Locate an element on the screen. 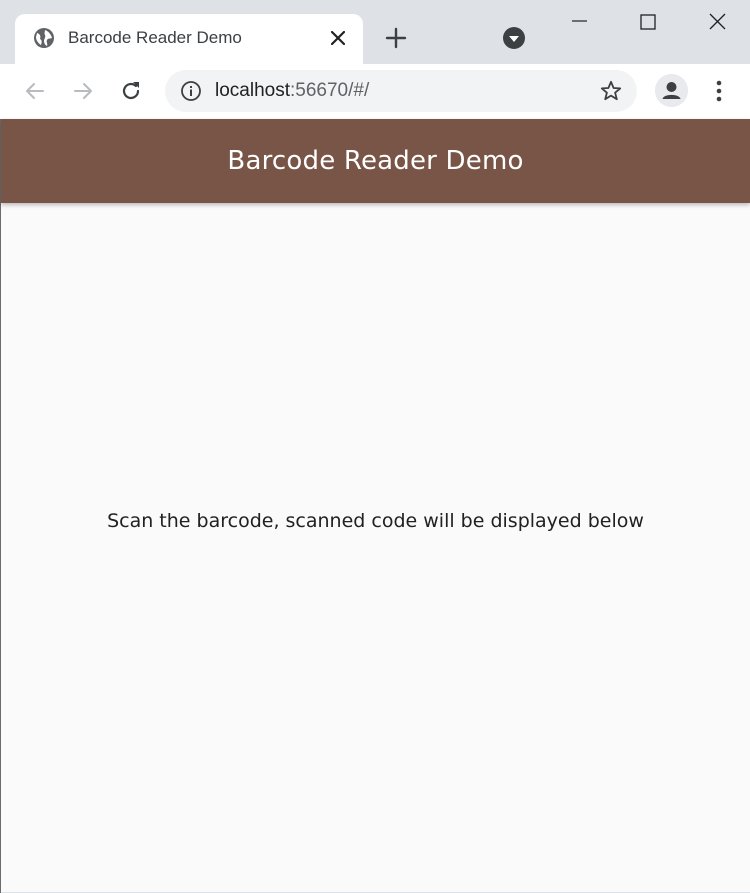 The image size is (750, 893). plus-icon is located at coordinates (396, 38).